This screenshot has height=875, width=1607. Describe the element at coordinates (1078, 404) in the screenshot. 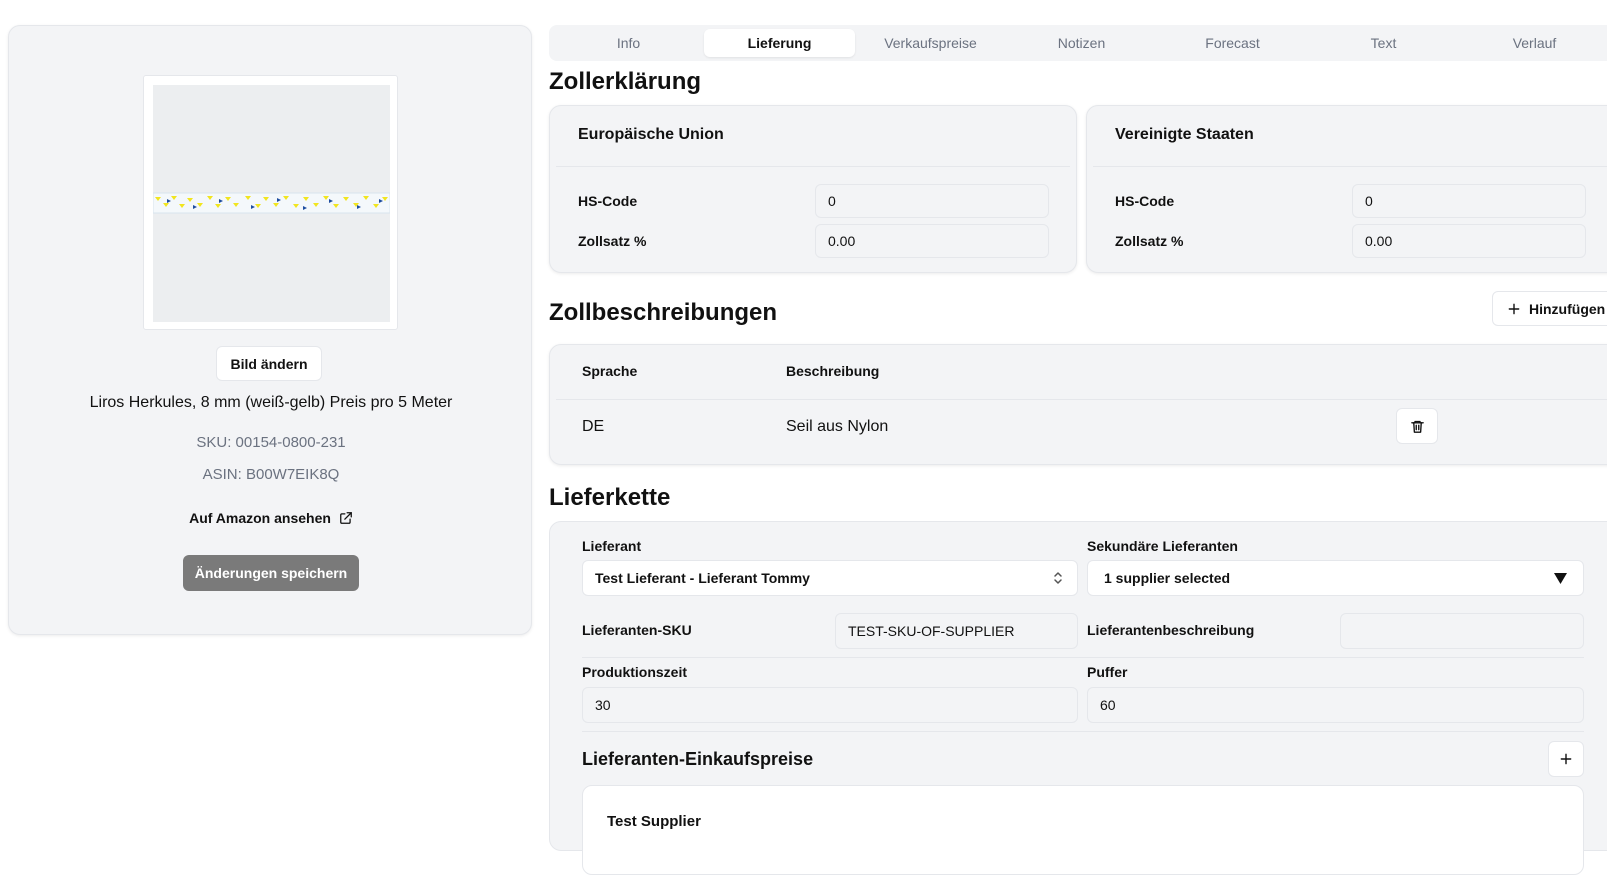

I see `descriptions-table: Sprache Beschreibung DE Seil aus Nylon` at that location.